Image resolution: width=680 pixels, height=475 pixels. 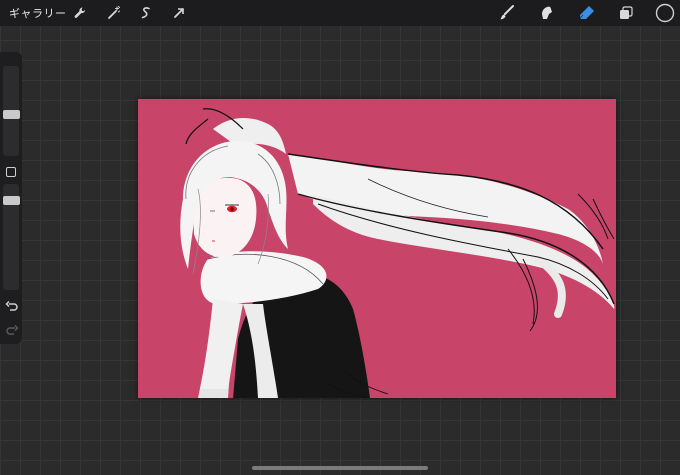 I want to click on top-toolbar: ギャラリー, so click(x=340, y=13).